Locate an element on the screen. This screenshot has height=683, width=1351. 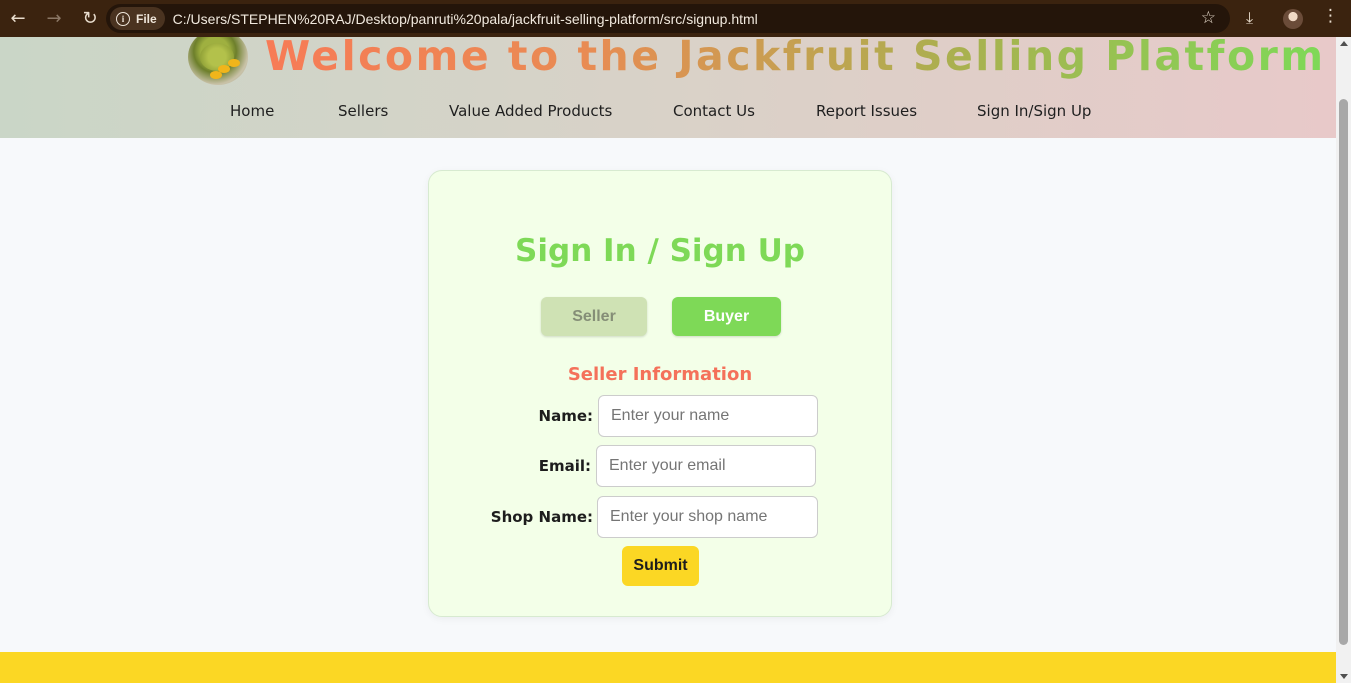
nav-value-added-products: Value Added Products is located at coordinates (530, 111).